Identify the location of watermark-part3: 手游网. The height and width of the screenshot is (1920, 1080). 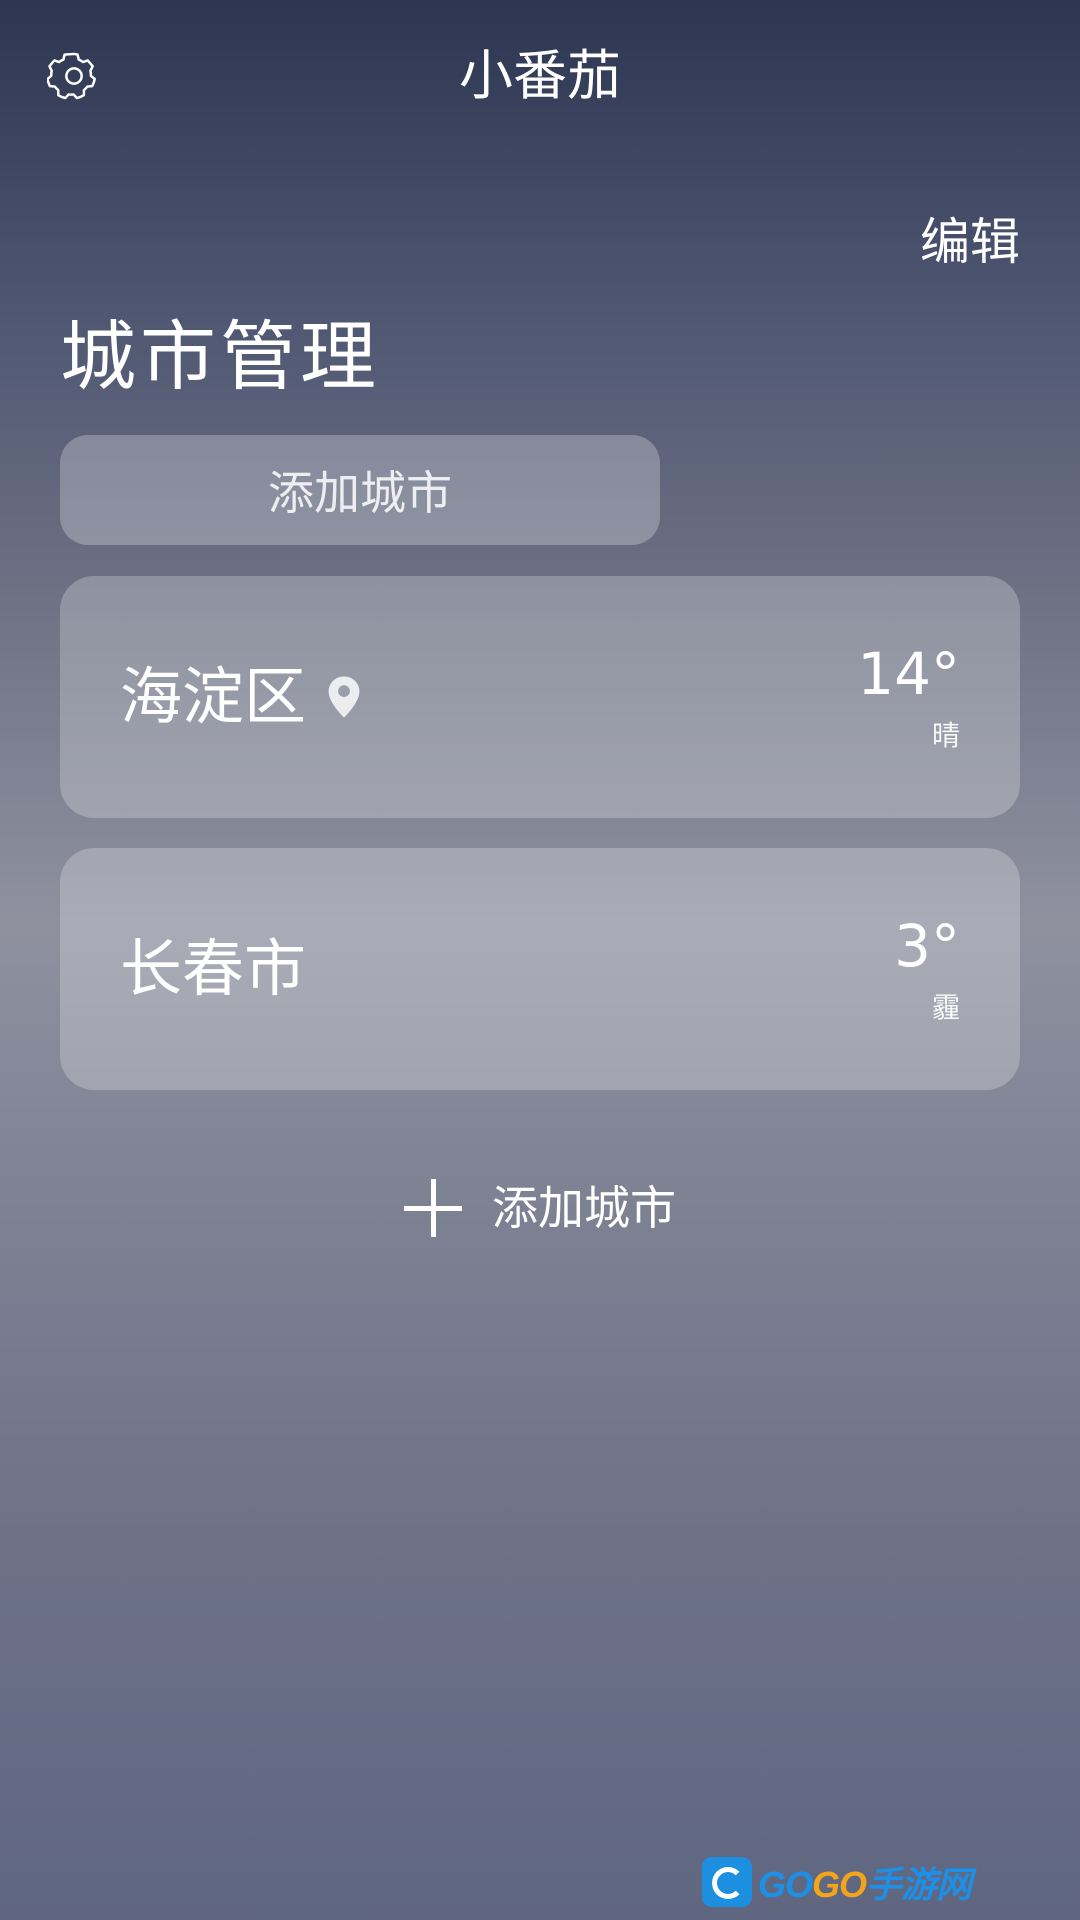
(919, 1884).